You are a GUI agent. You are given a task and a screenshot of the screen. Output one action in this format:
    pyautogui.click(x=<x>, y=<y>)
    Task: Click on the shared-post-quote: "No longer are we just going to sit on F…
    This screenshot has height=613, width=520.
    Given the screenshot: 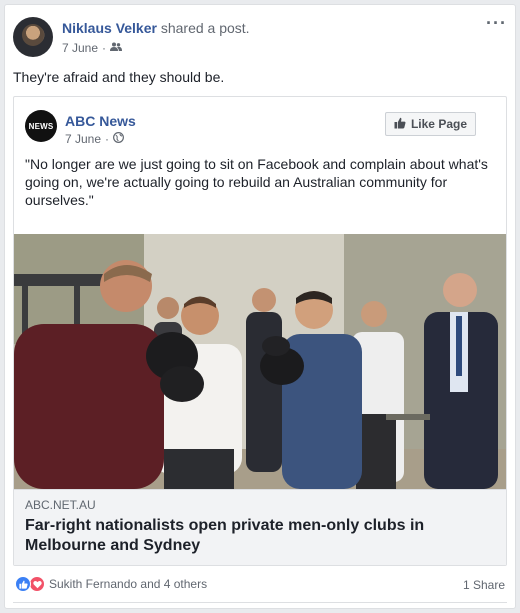 What is the action you would take?
    pyautogui.click(x=256, y=182)
    